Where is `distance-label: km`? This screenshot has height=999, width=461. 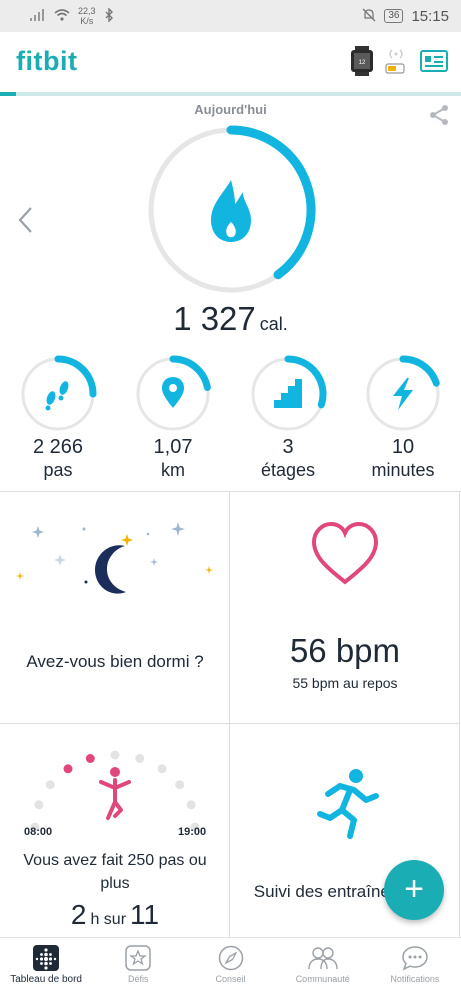
distance-label: km is located at coordinates (173, 470).